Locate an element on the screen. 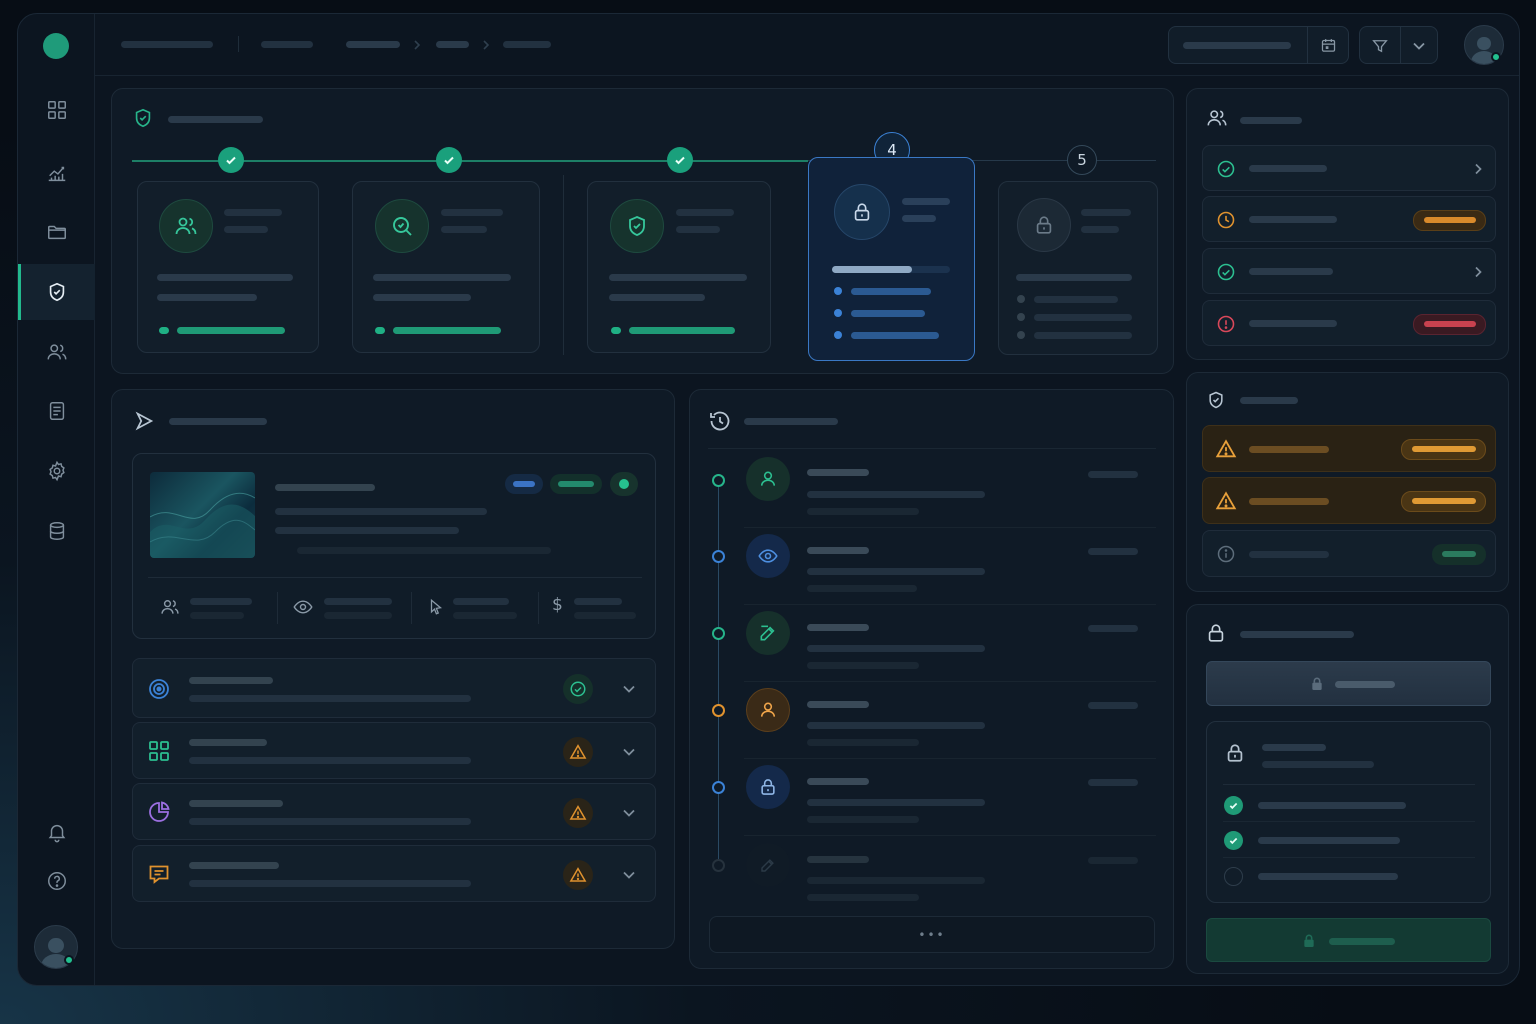  load-more-button: ••• is located at coordinates (932, 934).